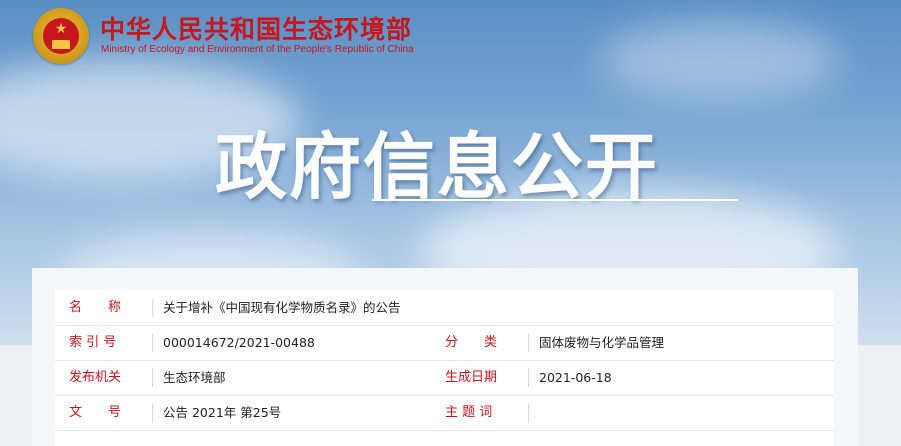  What do you see at coordinates (720, 60) in the screenshot?
I see `cloud-decoration` at bounding box center [720, 60].